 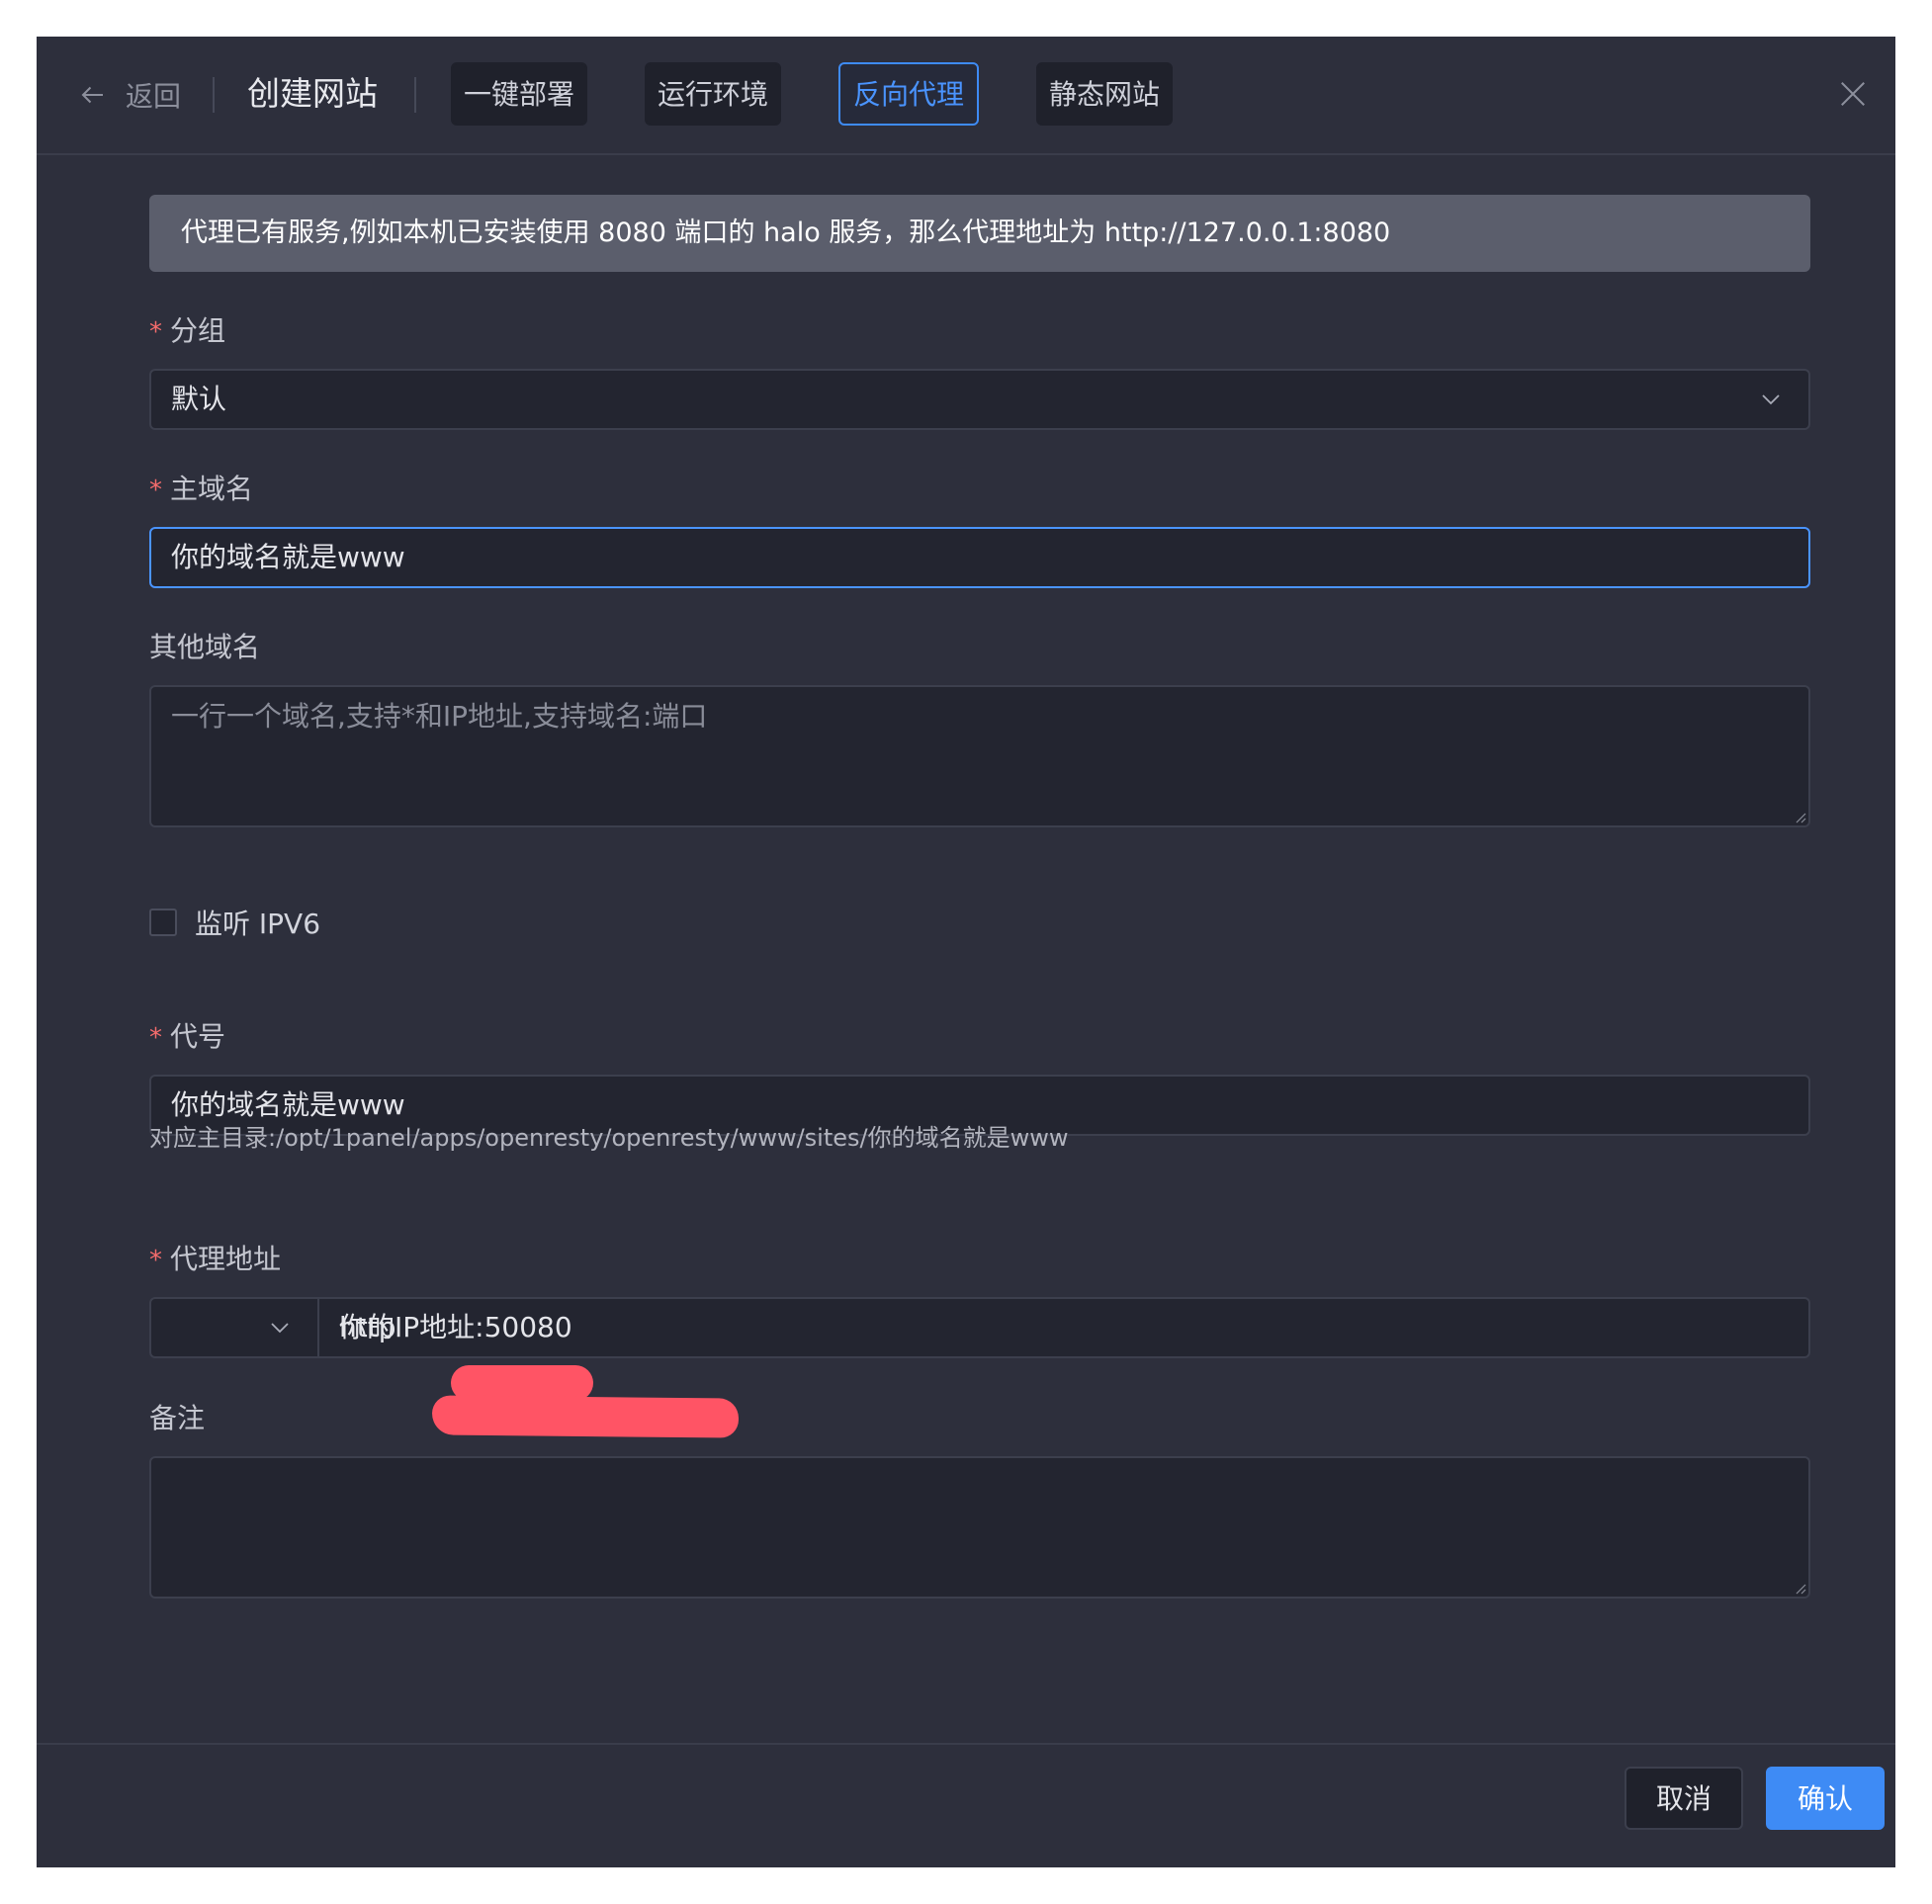 What do you see at coordinates (519, 94) in the screenshot?
I see `tab-one-click-deploy: 一键部署` at bounding box center [519, 94].